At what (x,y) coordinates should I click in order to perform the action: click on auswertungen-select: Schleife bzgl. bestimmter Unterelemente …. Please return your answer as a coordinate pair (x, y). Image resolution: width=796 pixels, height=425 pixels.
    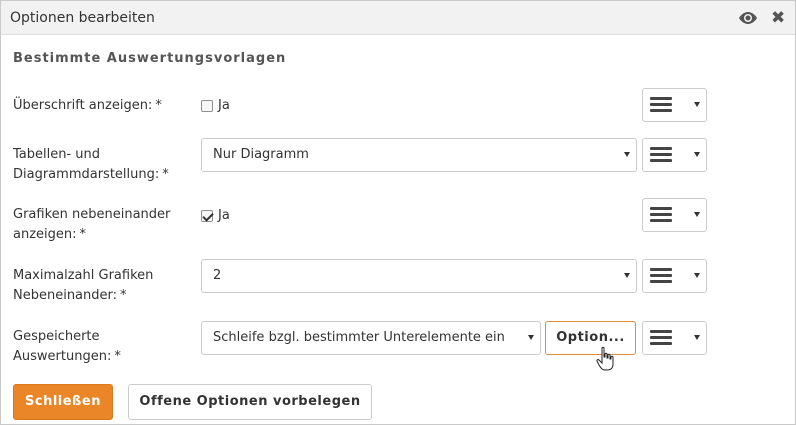
    Looking at the image, I should click on (371, 338).